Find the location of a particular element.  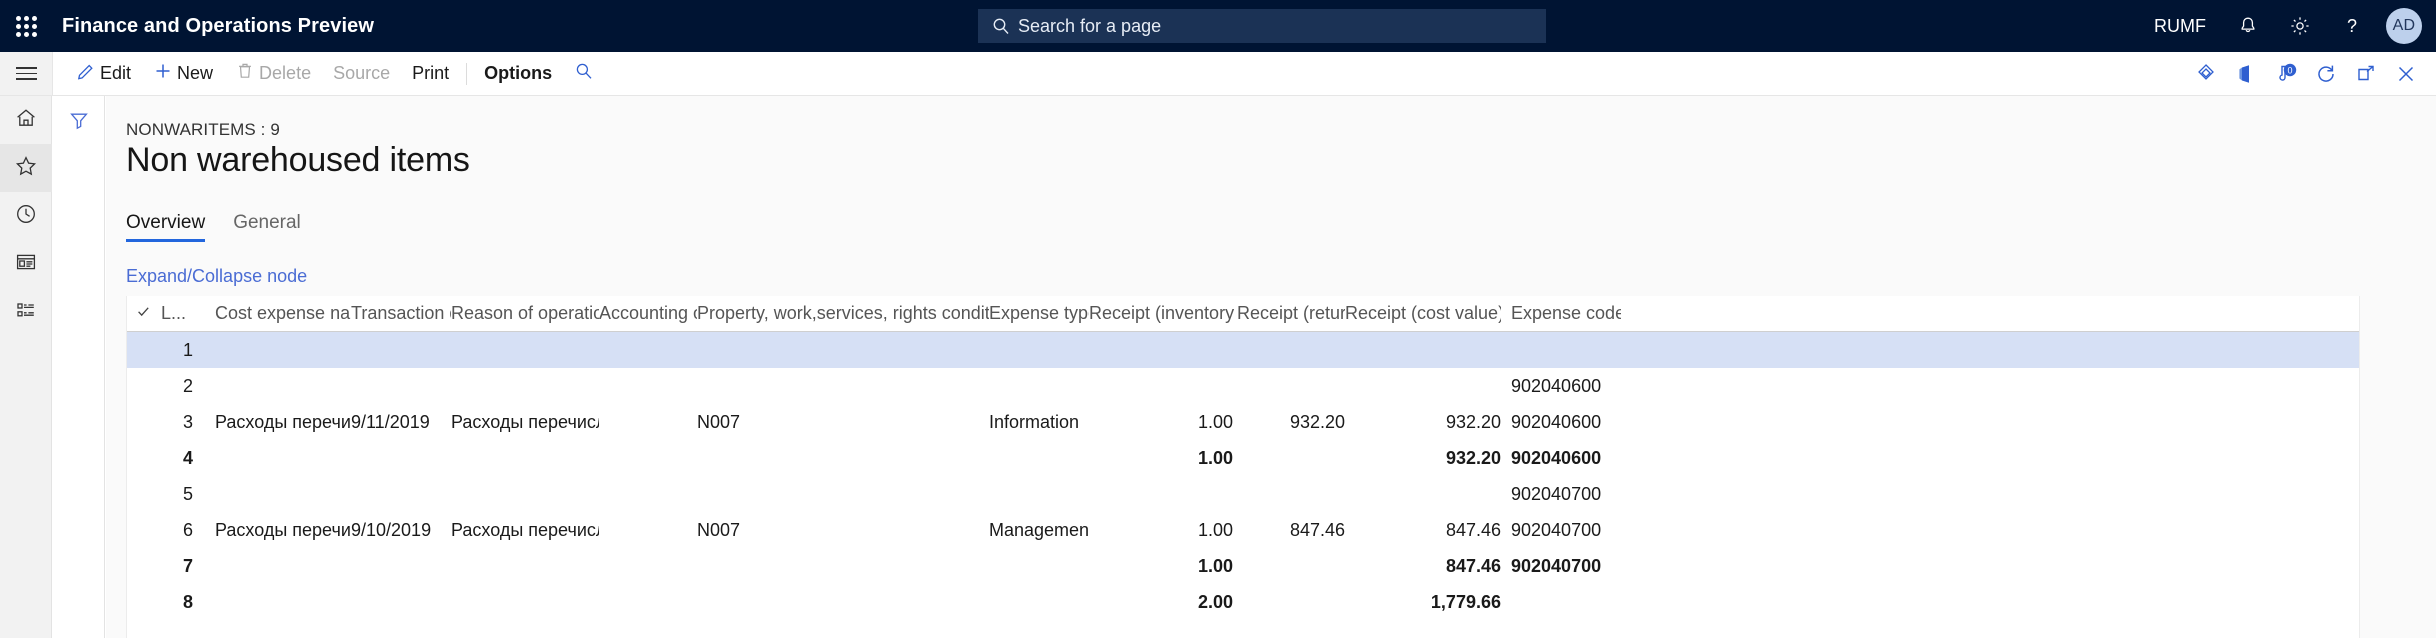

cell-receipt-return-unit-price: 847.46 is located at coordinates (1291, 530).